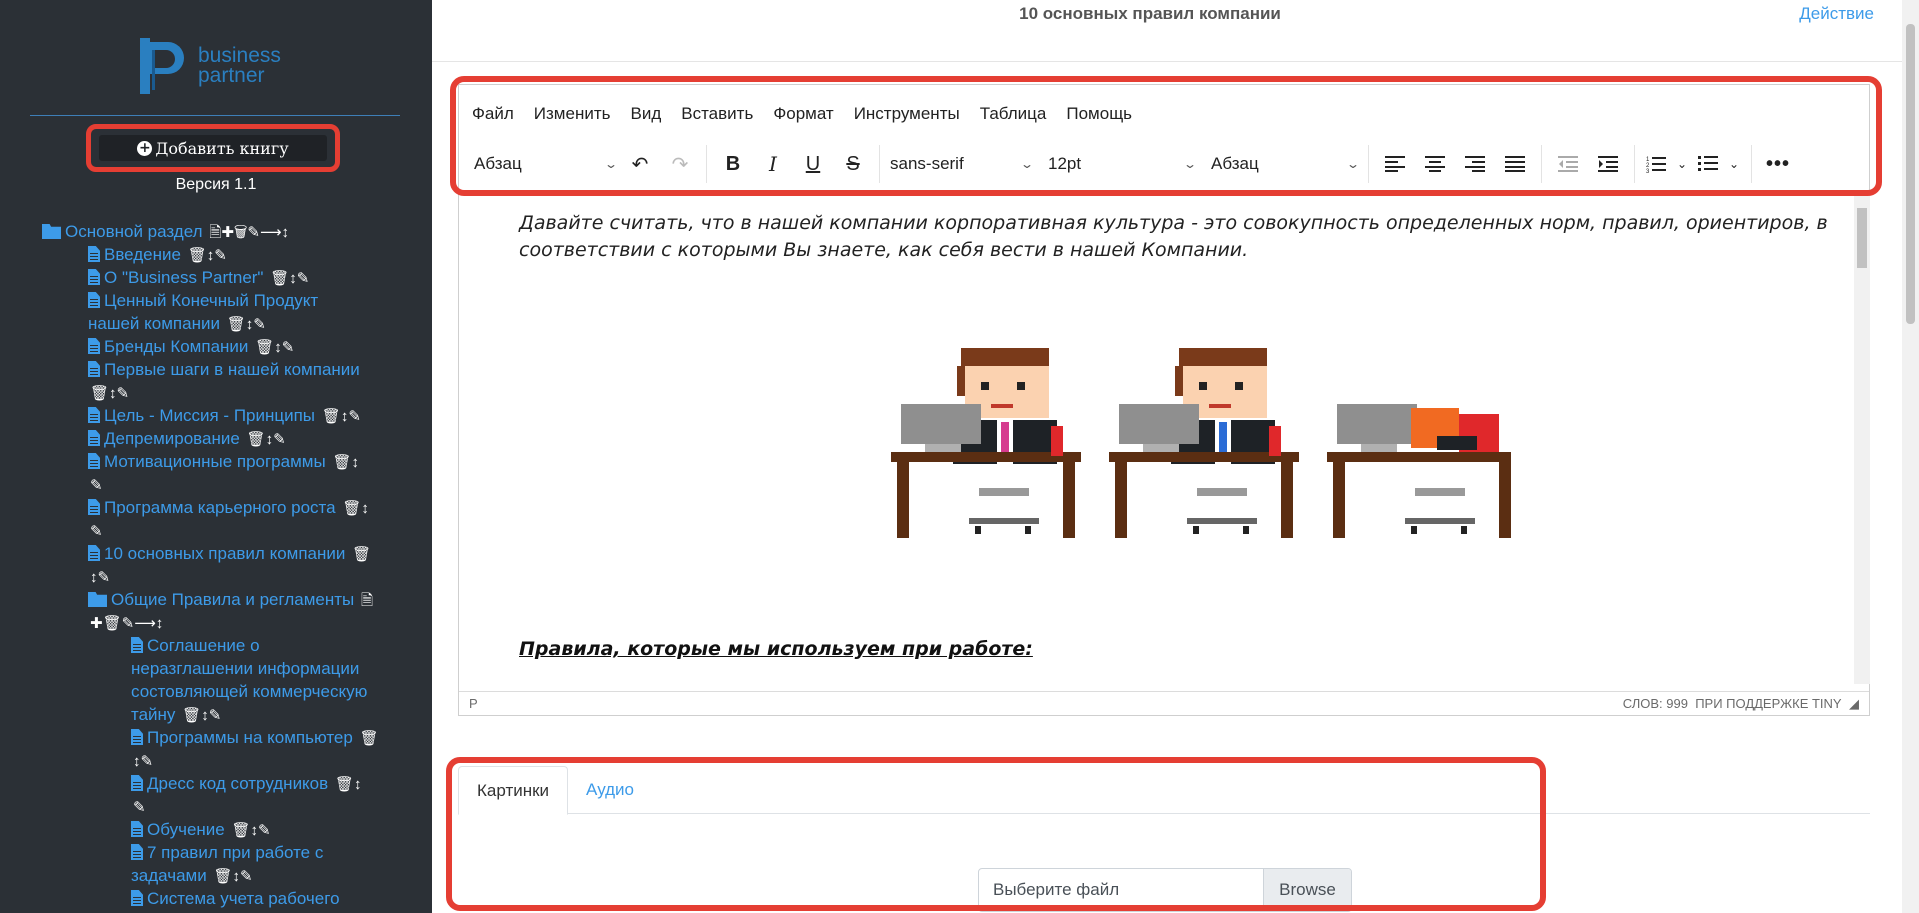 This screenshot has width=1919, height=913. What do you see at coordinates (224, 553) in the screenshot?
I see `tree-item-label: 10 основных правил компании` at bounding box center [224, 553].